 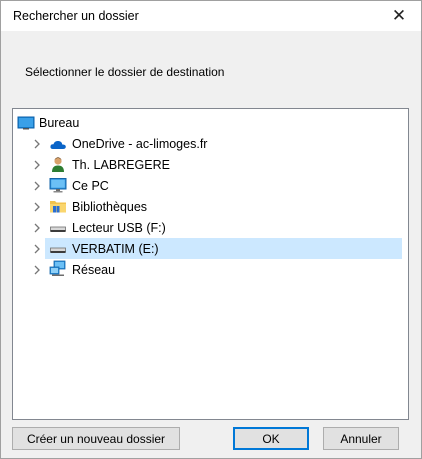 I want to click on desktop-icon, so click(x=26, y=123).